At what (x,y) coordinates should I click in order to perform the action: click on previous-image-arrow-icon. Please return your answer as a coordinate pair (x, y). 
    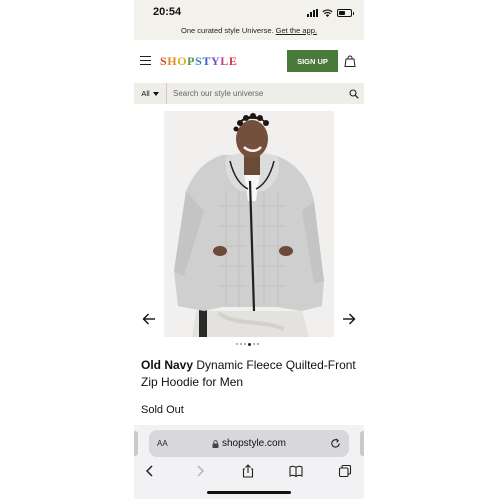
    Looking at the image, I should click on (149, 319).